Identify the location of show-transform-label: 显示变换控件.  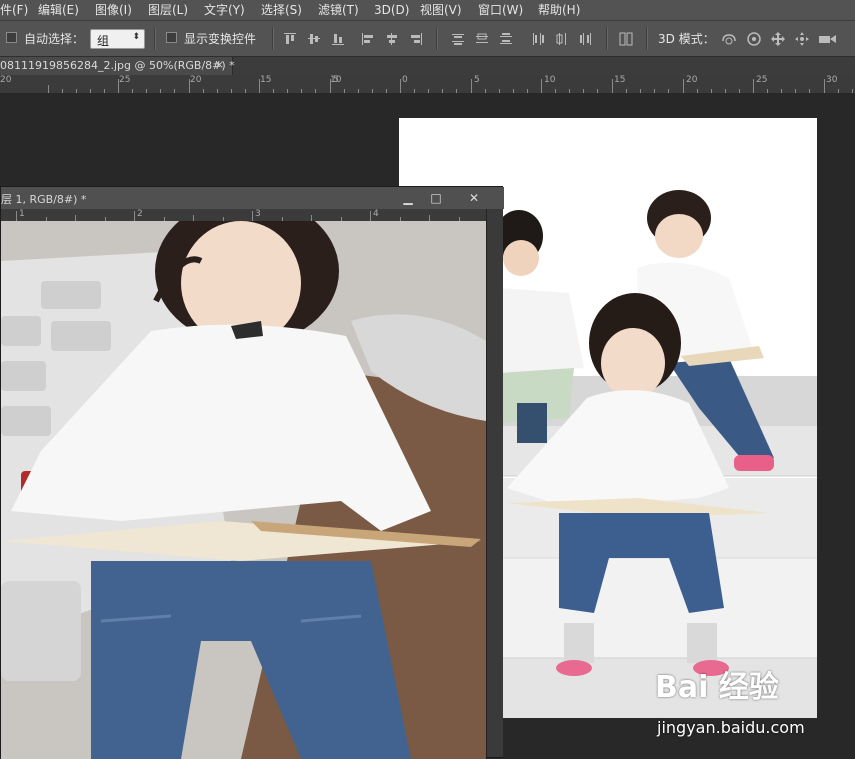
(220, 39).